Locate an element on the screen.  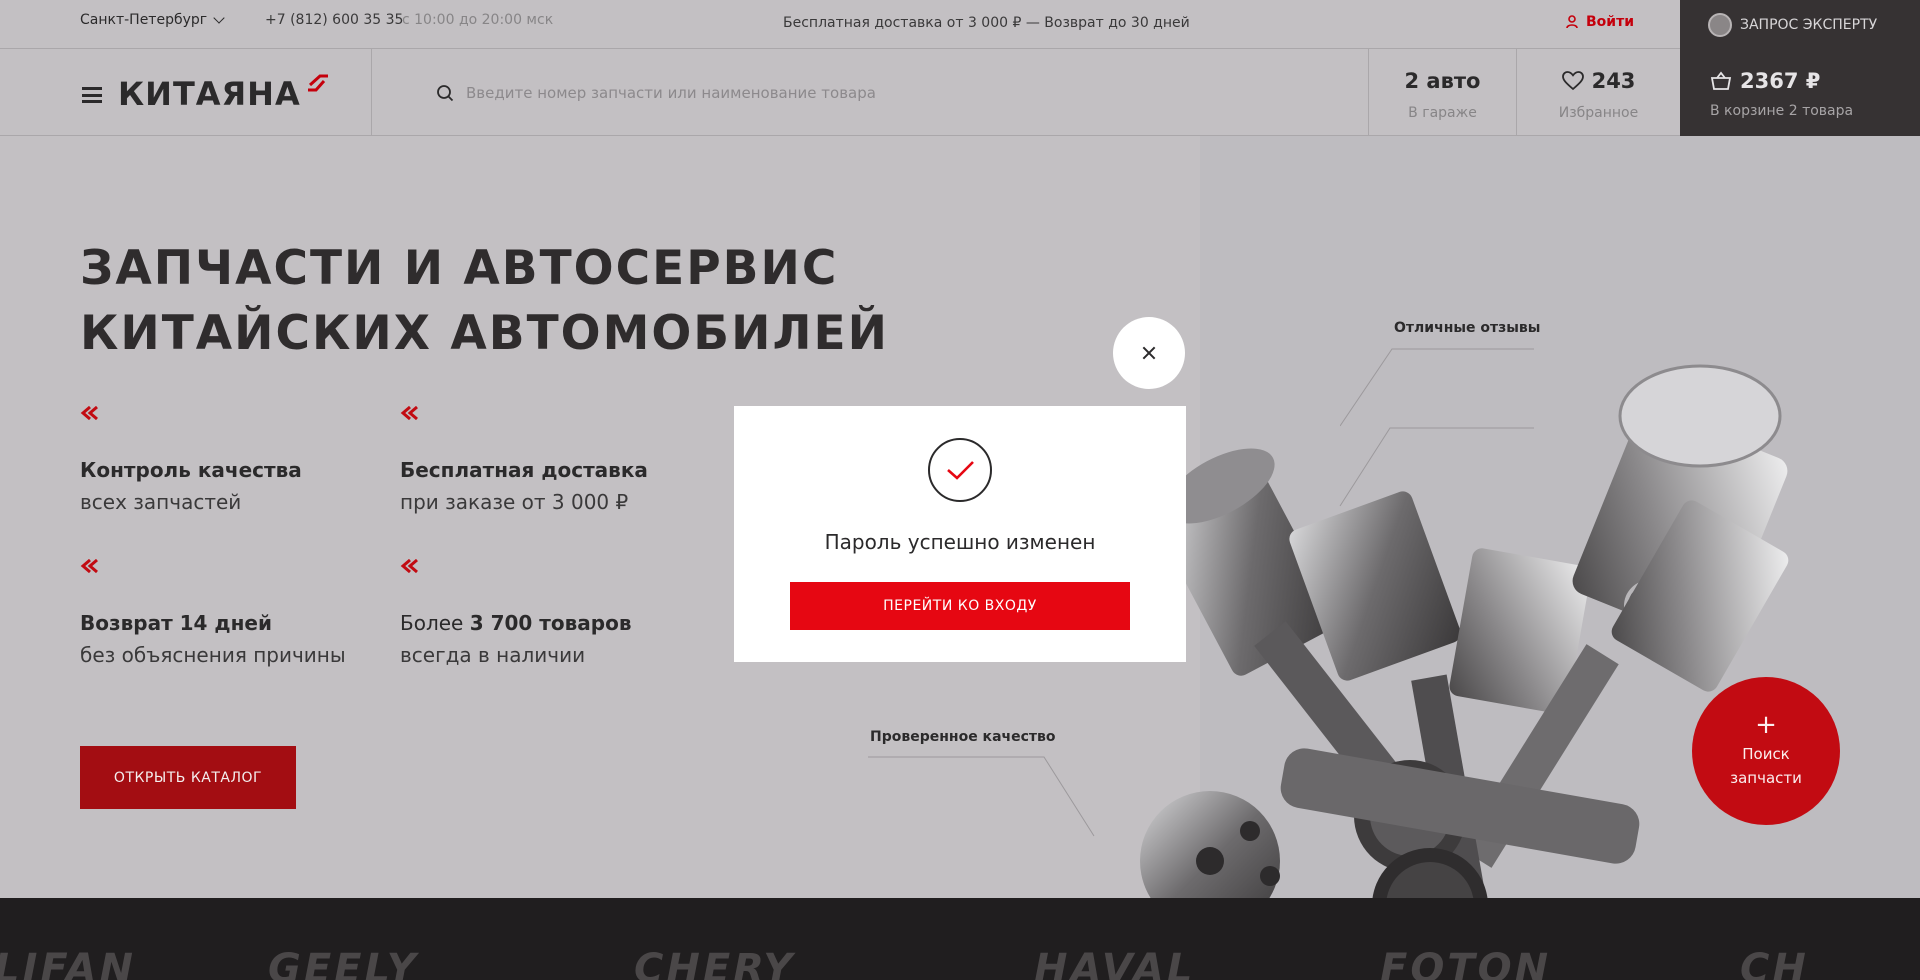
favorites-button: 243 Избранное is located at coordinates (1598, 92).